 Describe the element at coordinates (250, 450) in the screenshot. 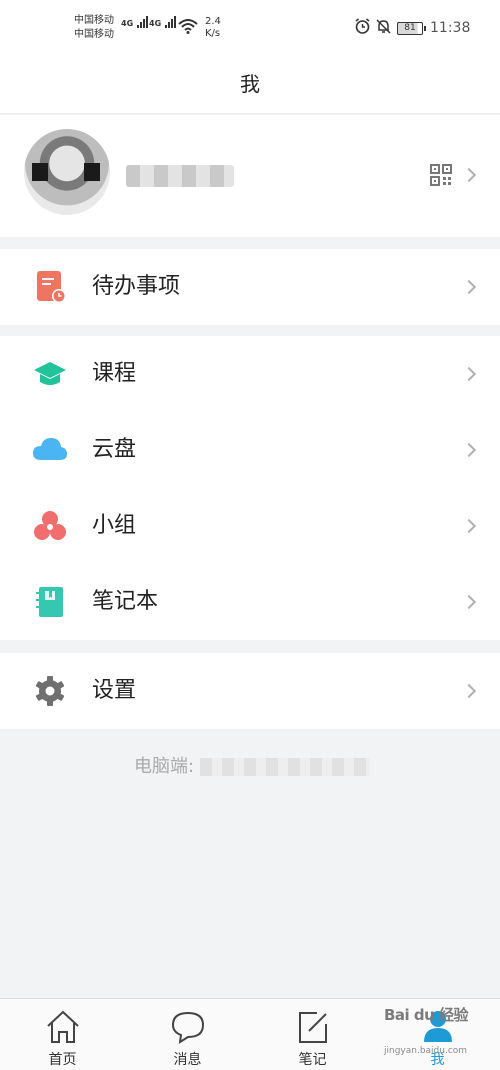

I see `menu-item-cloud: 云盘` at that location.